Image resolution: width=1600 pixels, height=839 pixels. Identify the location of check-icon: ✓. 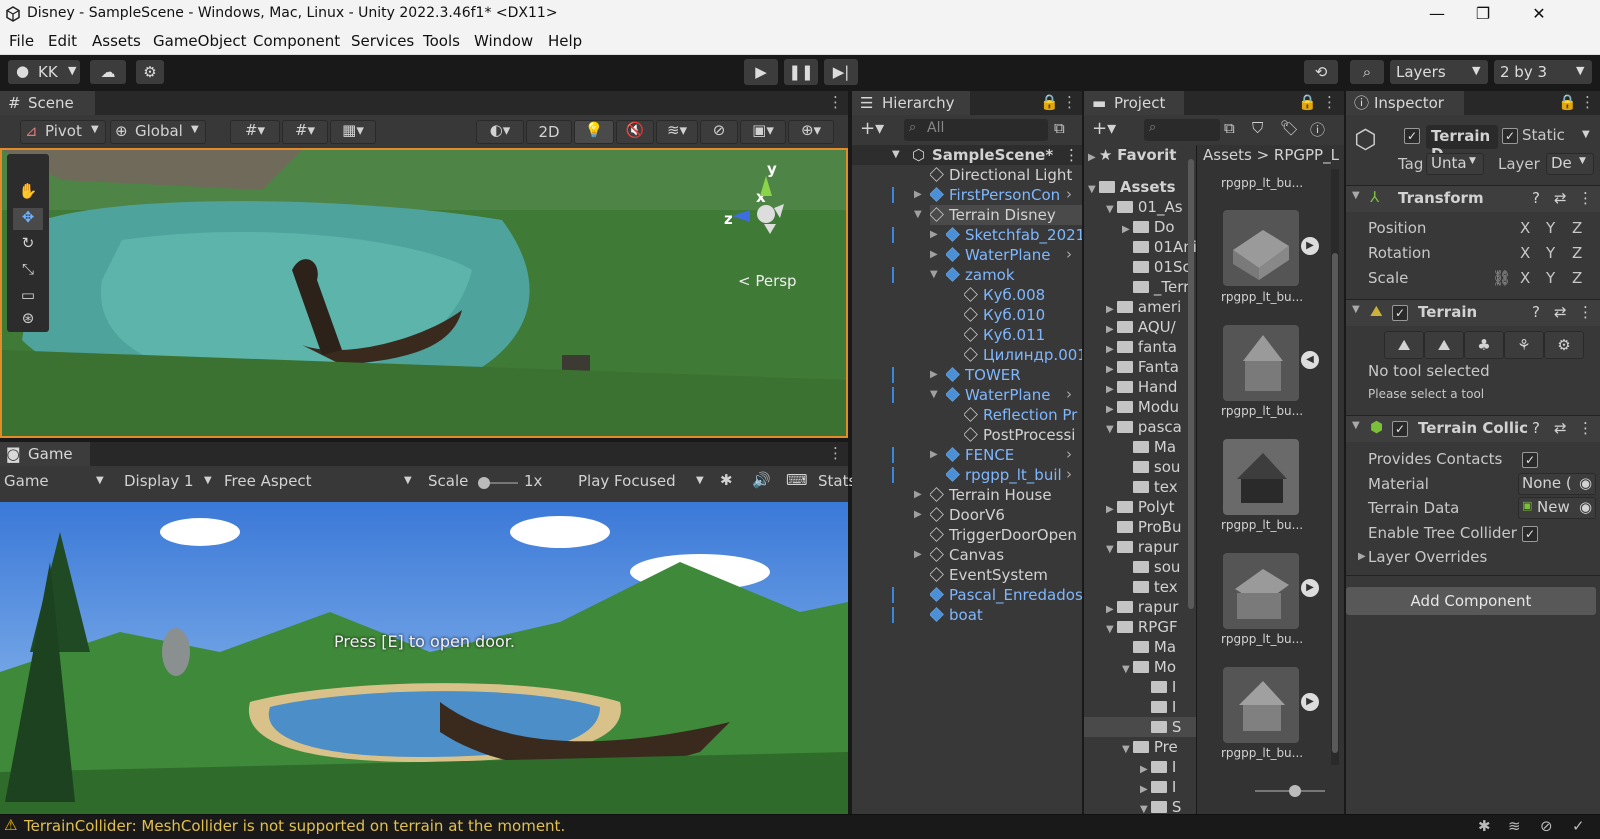
(1578, 826).